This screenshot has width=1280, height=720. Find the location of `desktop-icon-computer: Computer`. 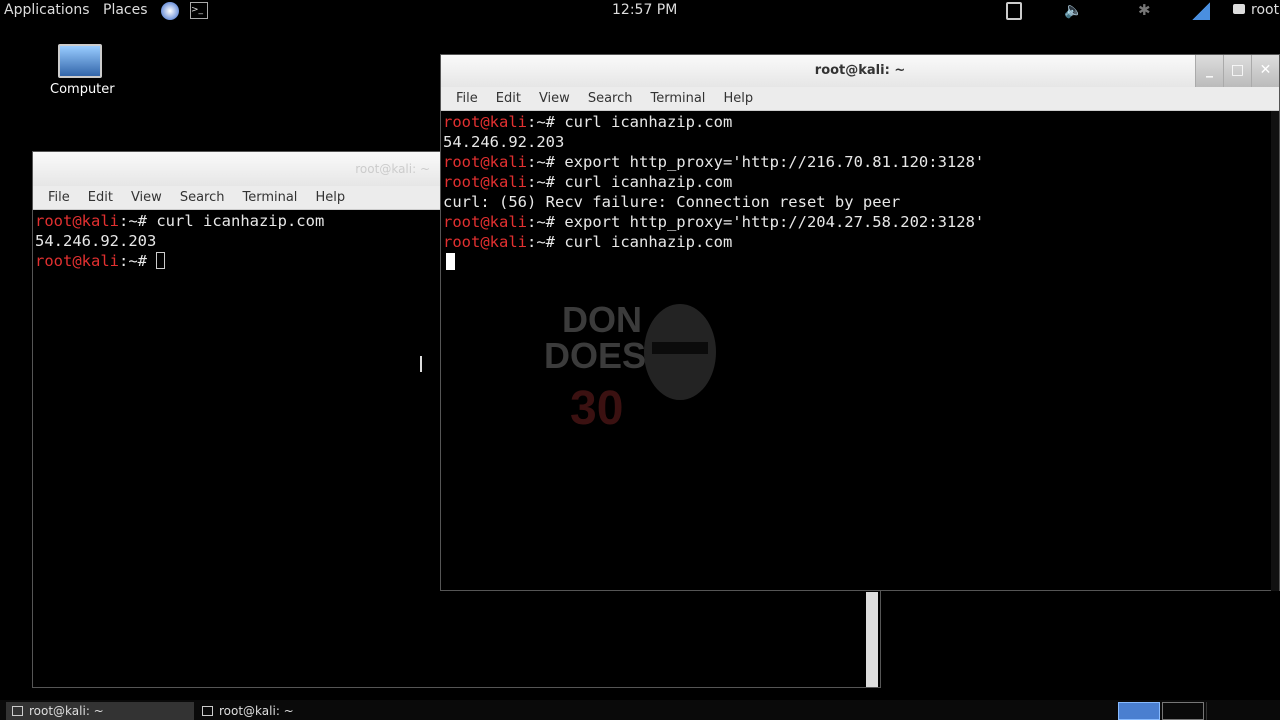

desktop-icon-computer: Computer is located at coordinates (82, 70).